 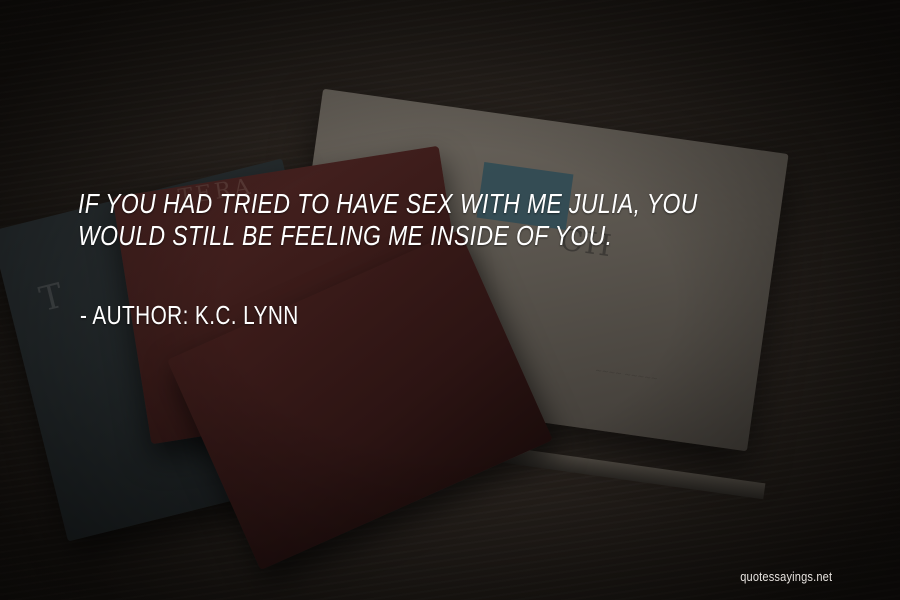 What do you see at coordinates (786, 576) in the screenshot?
I see `site-watermark: quotessayings.net` at bounding box center [786, 576].